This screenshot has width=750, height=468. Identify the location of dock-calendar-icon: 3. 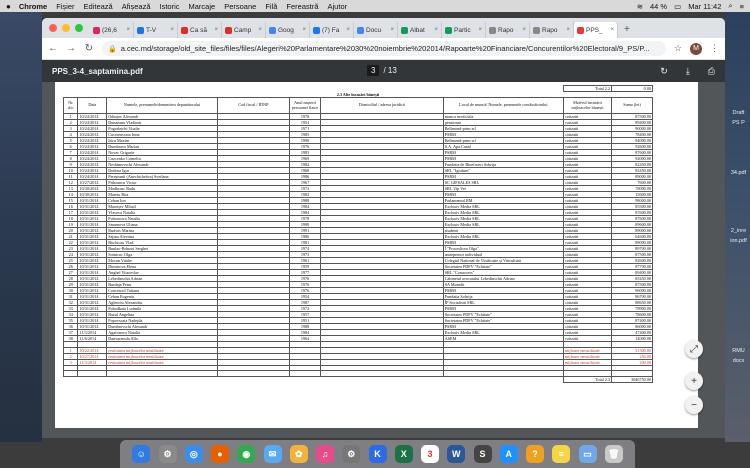
(430, 454).